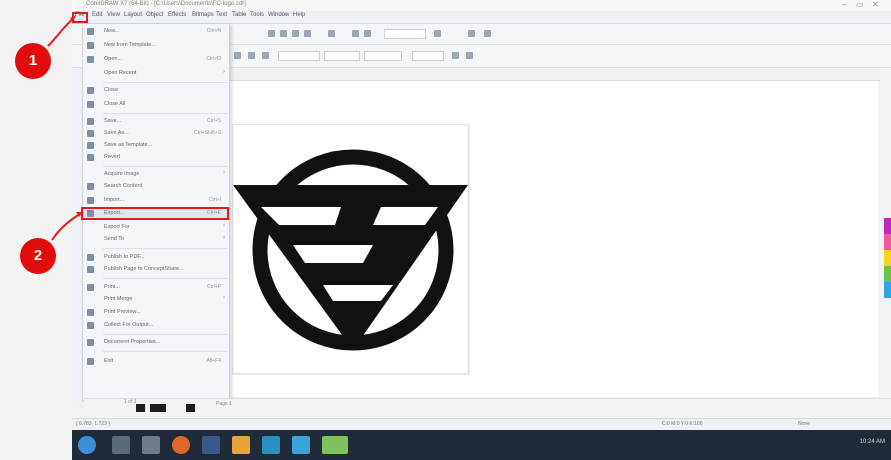  I want to click on arrow-to-export, so click(66, 227).